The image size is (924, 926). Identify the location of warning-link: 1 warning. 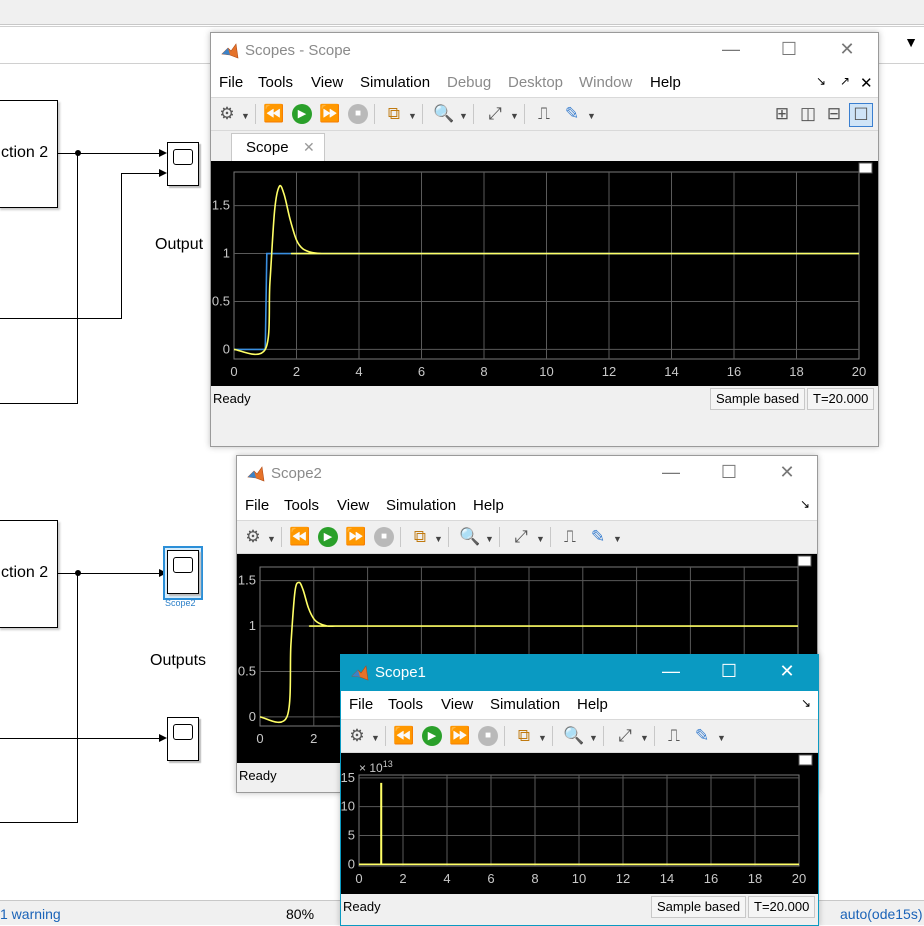
(30, 914).